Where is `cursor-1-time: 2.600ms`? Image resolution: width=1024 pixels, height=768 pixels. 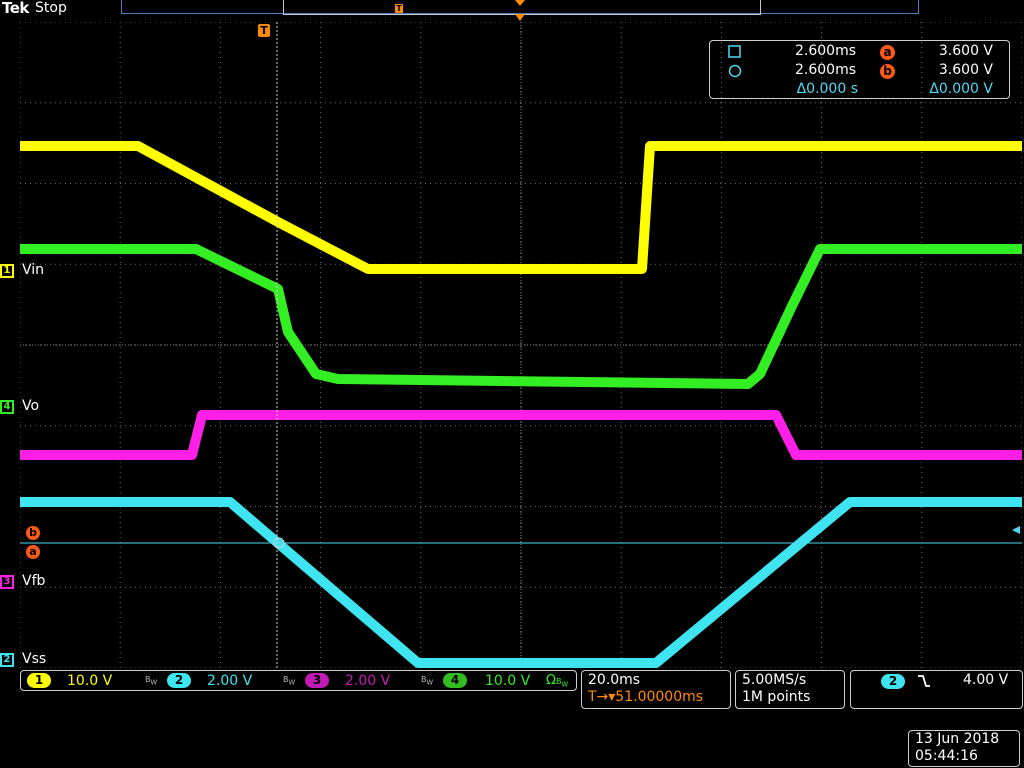 cursor-1-time: 2.600ms is located at coordinates (825, 51).